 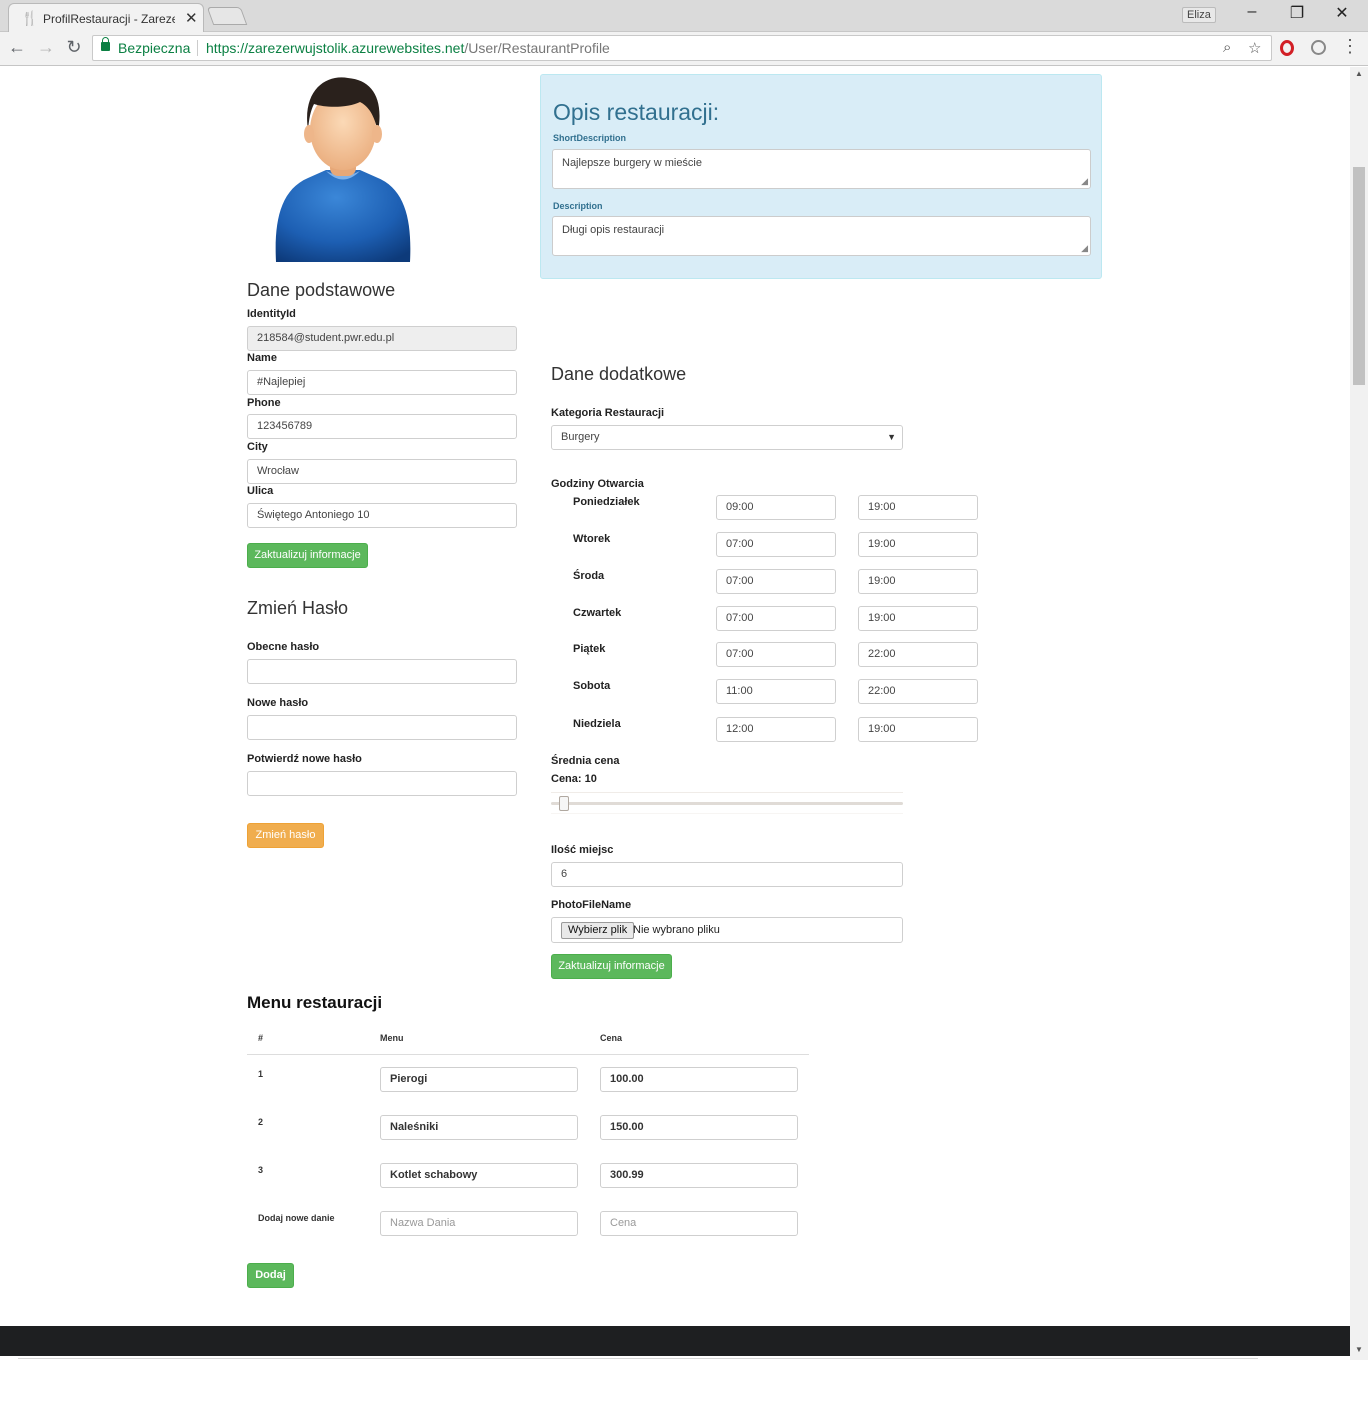 I want to click on row-number: 1, so click(x=261, y=1074).